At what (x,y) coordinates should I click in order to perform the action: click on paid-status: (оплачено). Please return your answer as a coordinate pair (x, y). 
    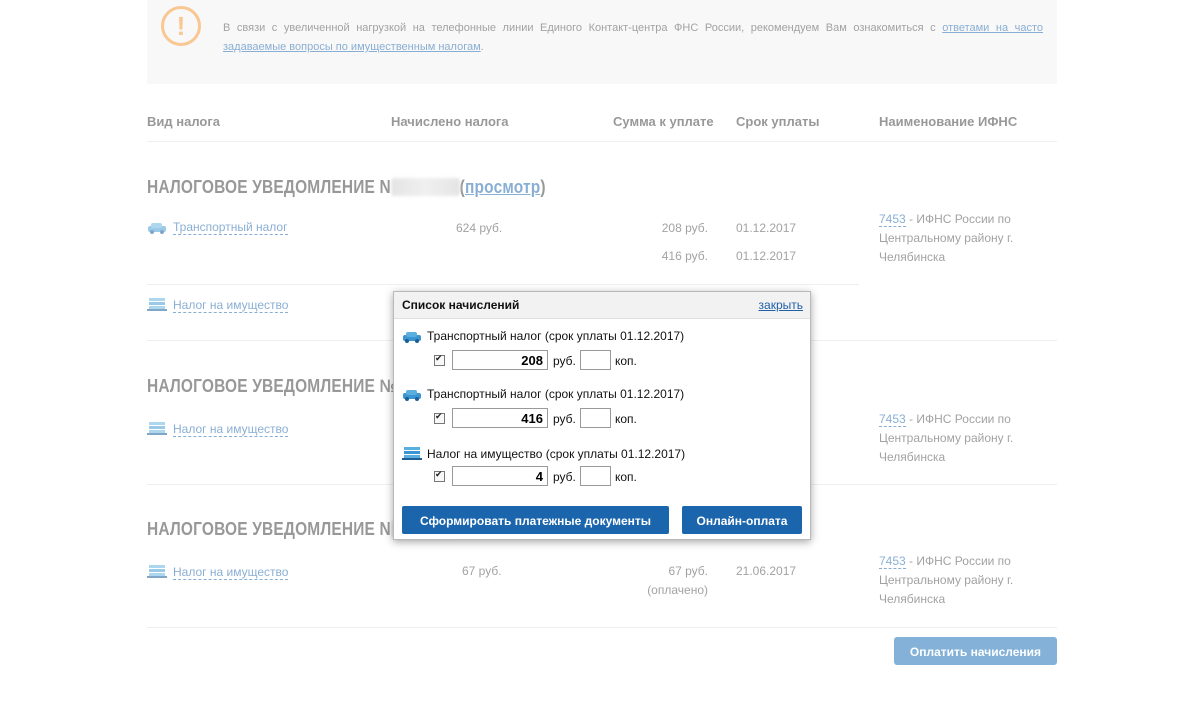
    Looking at the image, I should click on (677, 590).